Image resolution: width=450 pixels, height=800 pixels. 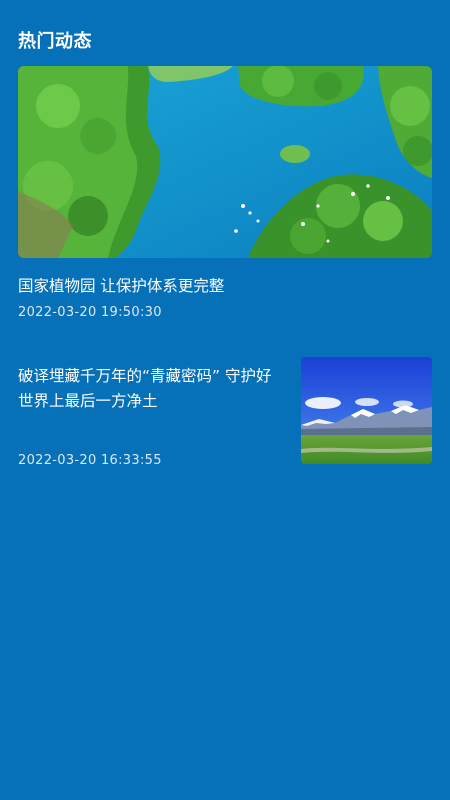 I want to click on section-title: 热门动态, so click(x=55, y=41).